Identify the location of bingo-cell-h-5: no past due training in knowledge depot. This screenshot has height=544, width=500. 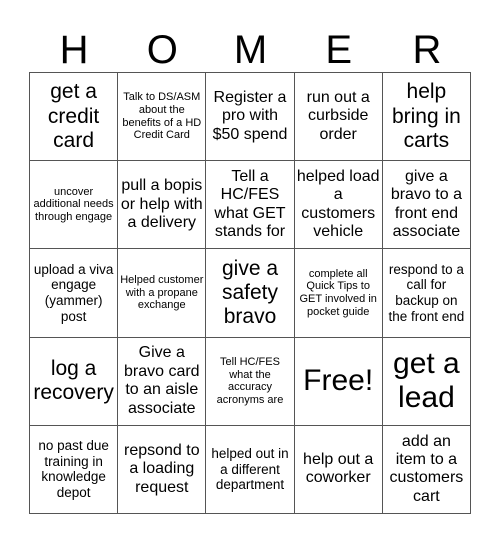
(74, 469).